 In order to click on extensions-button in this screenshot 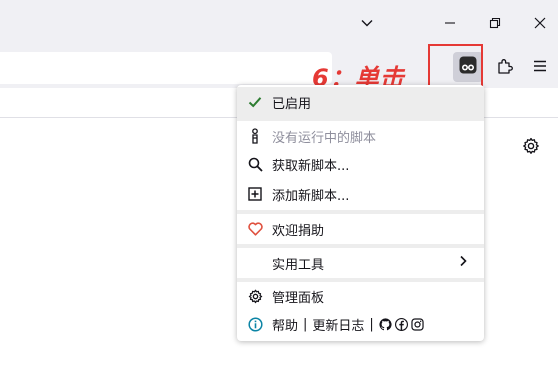, I will do `click(505, 68)`.